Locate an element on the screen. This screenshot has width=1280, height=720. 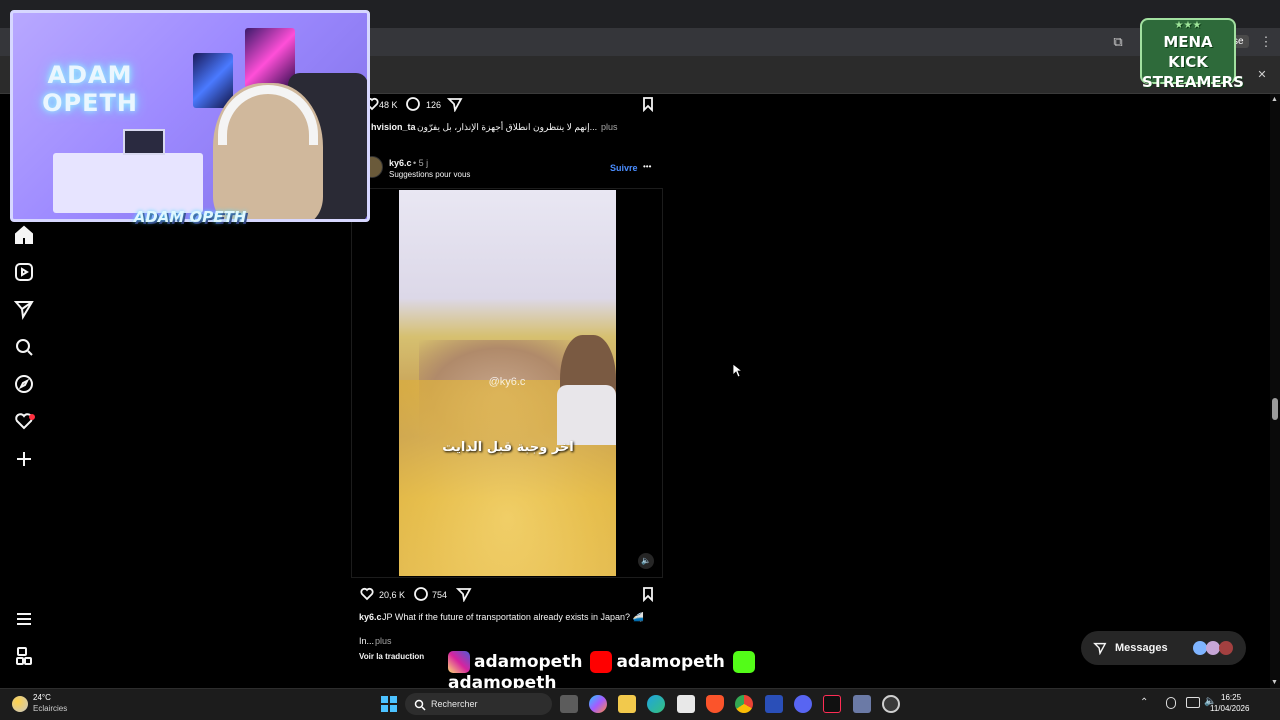
scrollbar is located at coordinates (1275, 391).